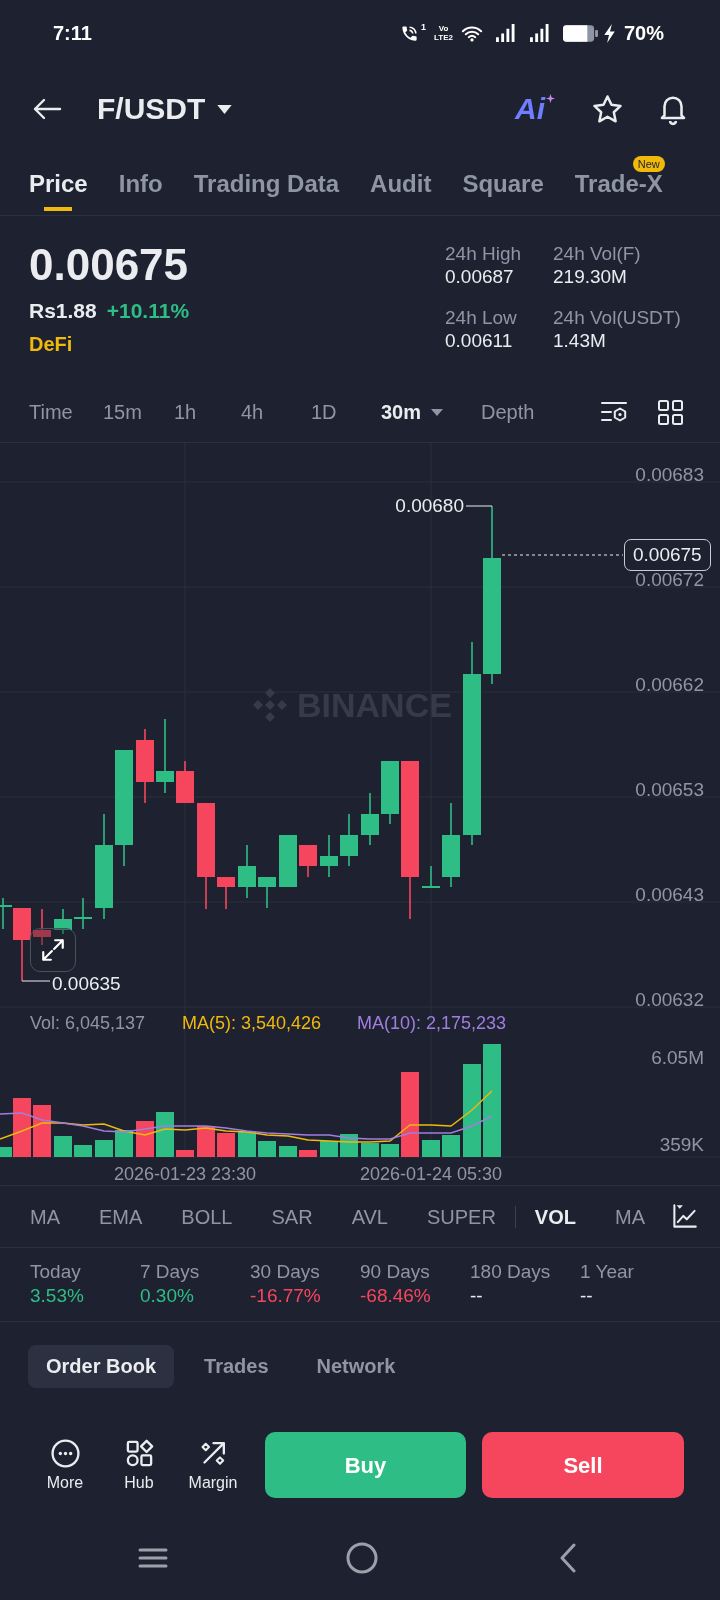 The height and width of the screenshot is (1600, 720). What do you see at coordinates (121, 1216) in the screenshot?
I see `indicator-tab: EMA` at bounding box center [121, 1216].